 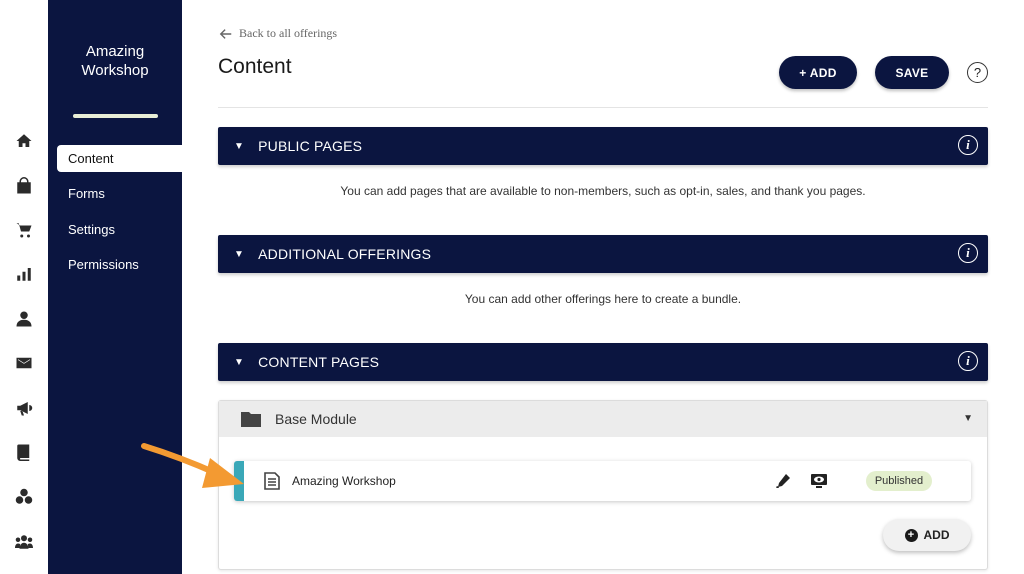 What do you see at coordinates (936, 535) in the screenshot?
I see `add-page-label: ADD` at bounding box center [936, 535].